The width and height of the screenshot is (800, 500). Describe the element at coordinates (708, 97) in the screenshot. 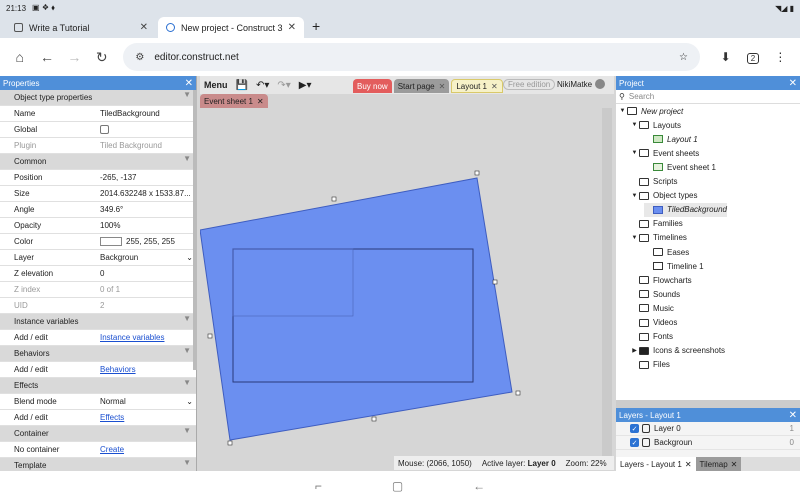

I see `project-search-input: ⚲ Search` at that location.